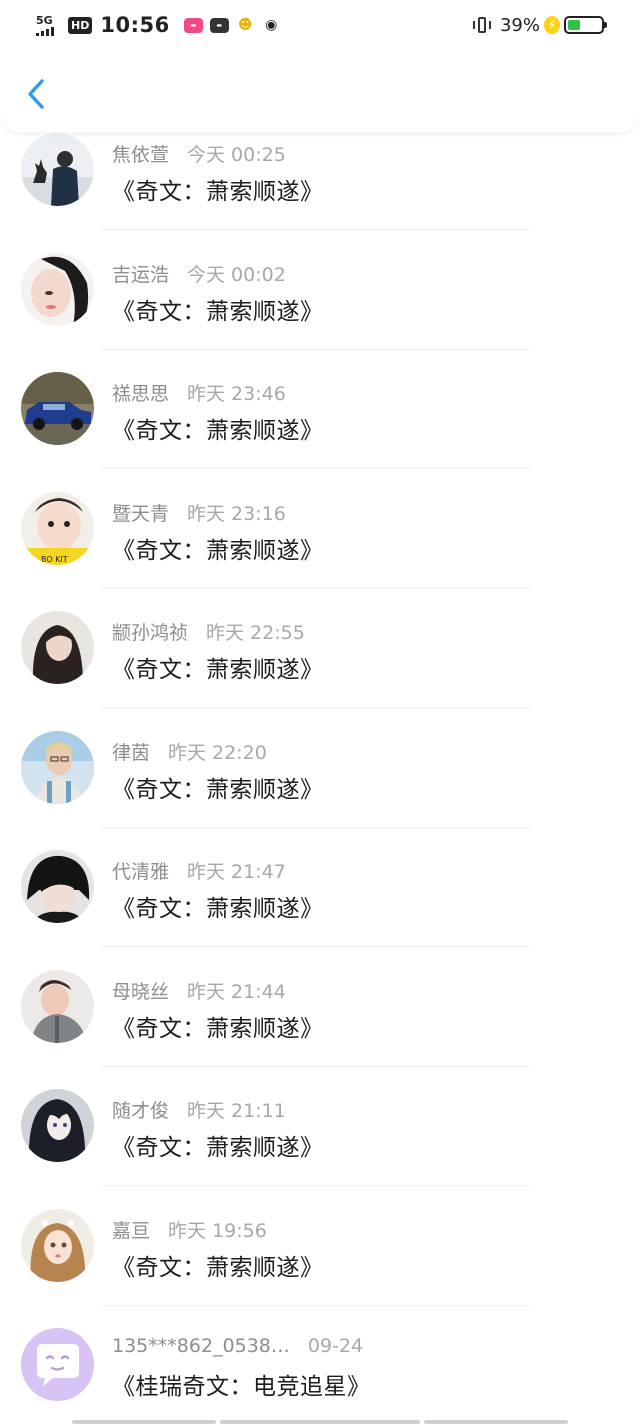  What do you see at coordinates (585, 25) in the screenshot?
I see `battery-icon` at bounding box center [585, 25].